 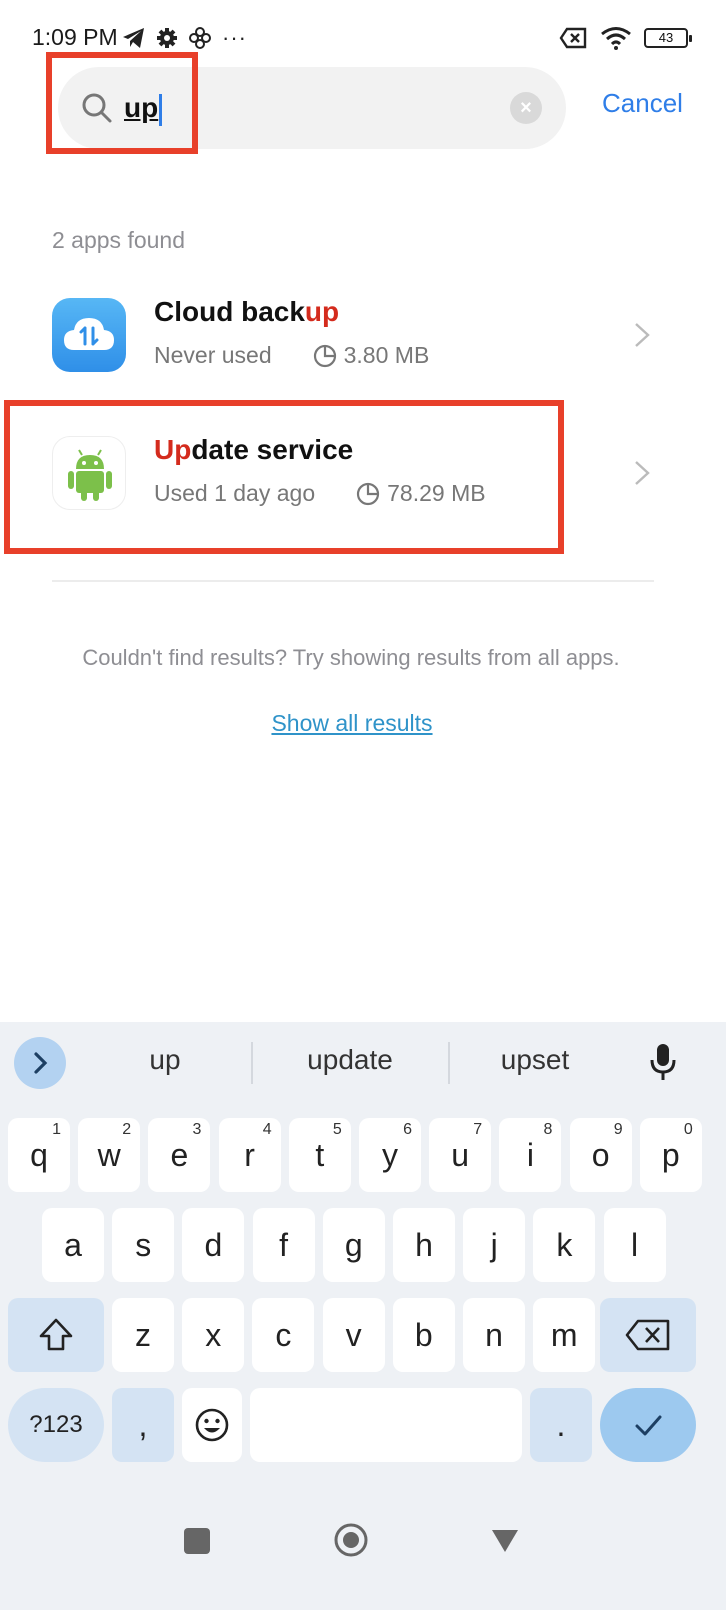 I want to click on show-all-results-link: Show all results, so click(x=352, y=723).